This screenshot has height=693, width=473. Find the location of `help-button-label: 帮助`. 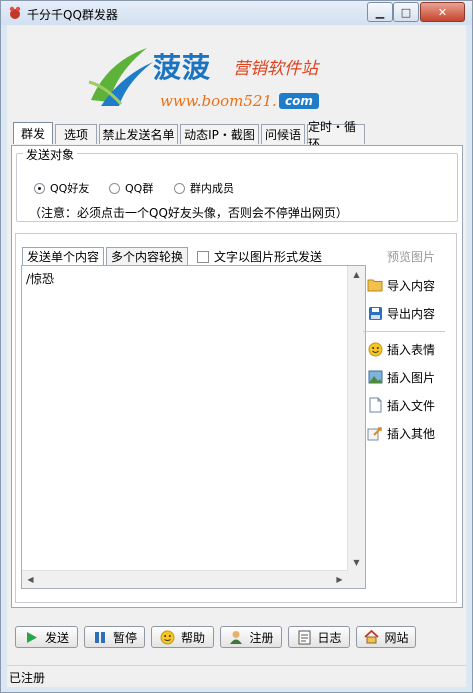

help-button-label: 帮助 is located at coordinates (192, 637).